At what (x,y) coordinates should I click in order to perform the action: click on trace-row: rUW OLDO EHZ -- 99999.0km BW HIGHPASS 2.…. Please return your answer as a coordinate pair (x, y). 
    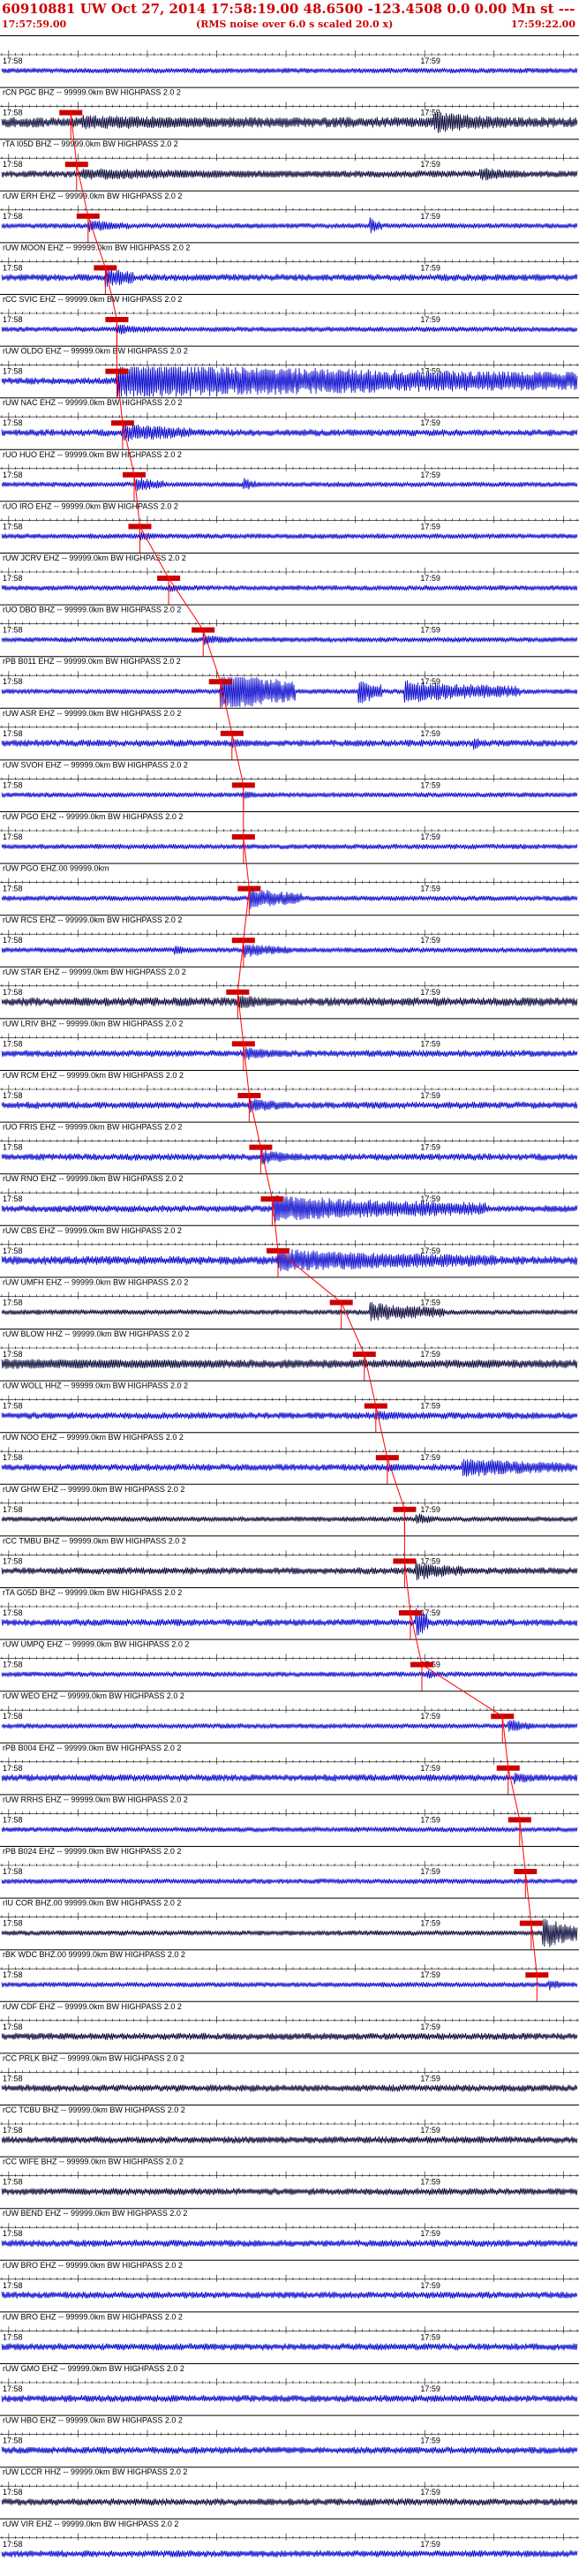
    Looking at the image, I should click on (289, 372).